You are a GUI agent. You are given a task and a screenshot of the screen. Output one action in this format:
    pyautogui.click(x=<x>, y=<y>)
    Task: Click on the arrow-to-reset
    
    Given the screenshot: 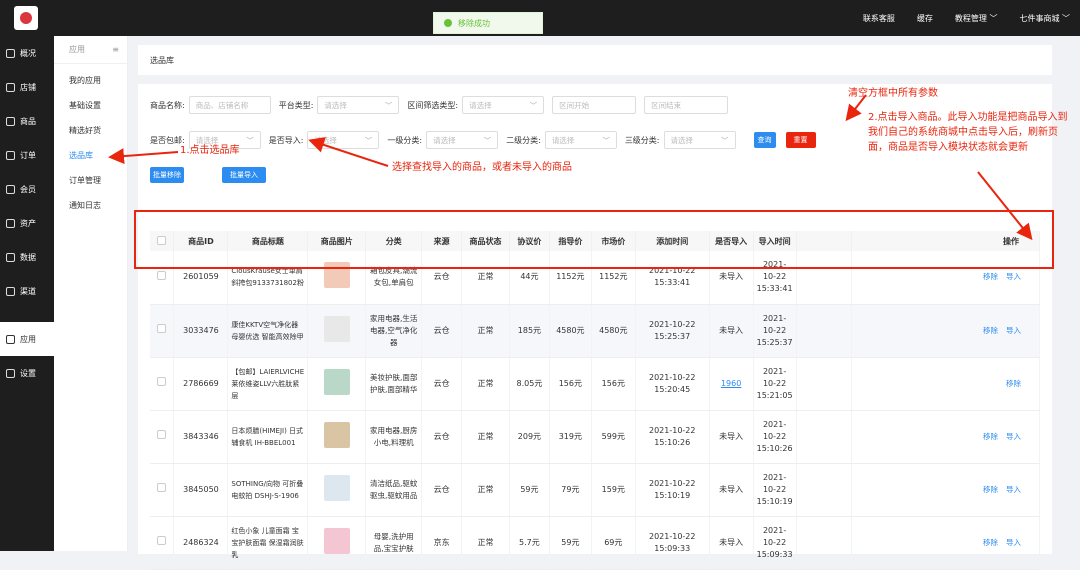 What is the action you would take?
    pyautogui.click(x=856, y=108)
    